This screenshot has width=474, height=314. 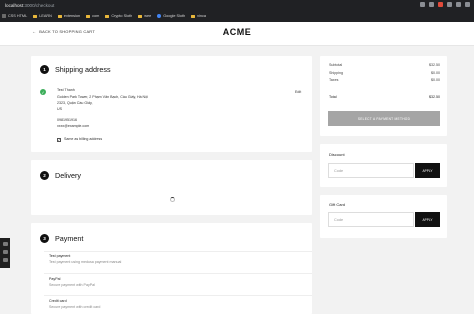 I want to click on apply-discount-button: APPLY, so click(x=427, y=170).